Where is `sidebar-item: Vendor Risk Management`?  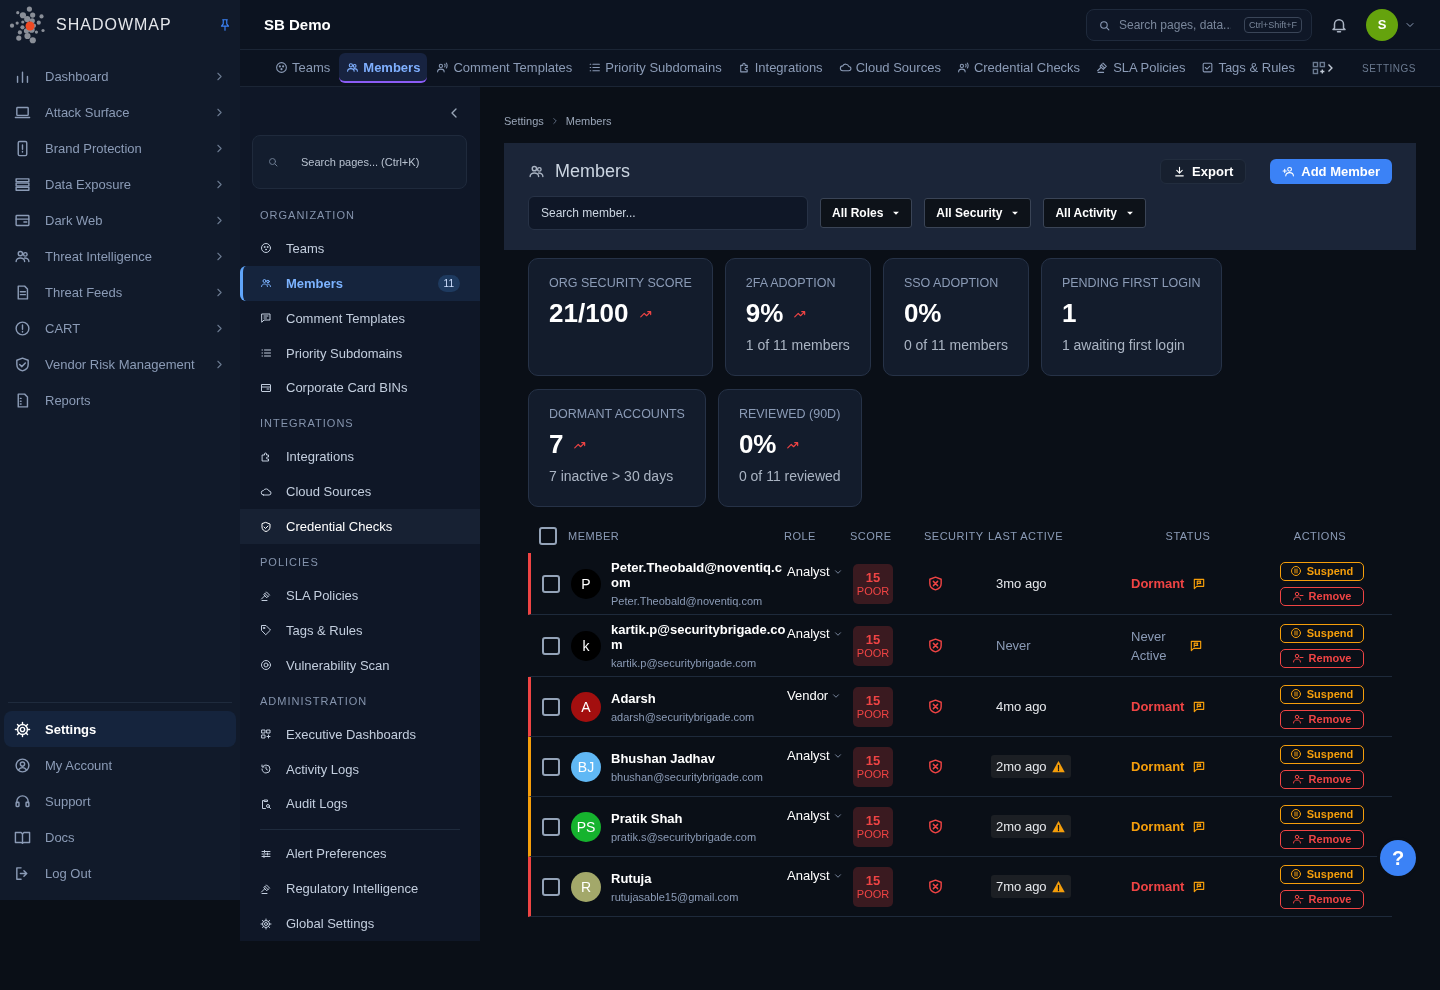
sidebar-item: Vendor Risk Management is located at coordinates (120, 364).